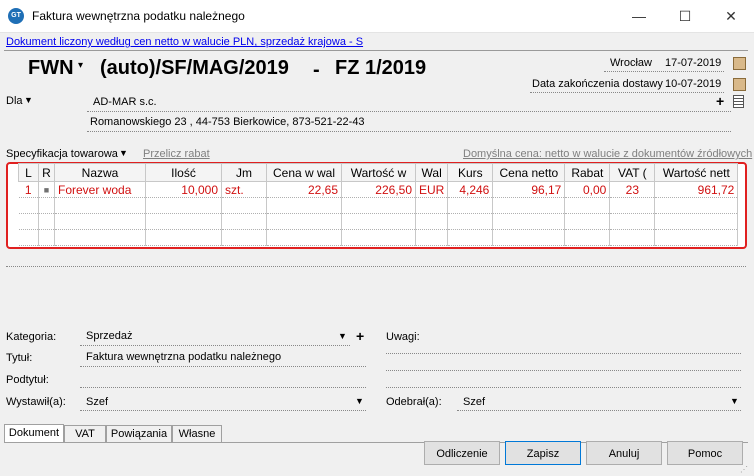 This screenshot has height=476, width=754. I want to click on delivery-date: 10-07-2019, so click(693, 84).